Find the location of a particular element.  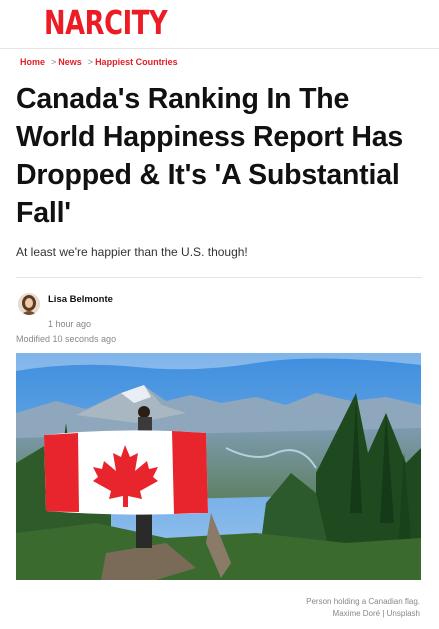

canadian-flag is located at coordinates (126, 472).